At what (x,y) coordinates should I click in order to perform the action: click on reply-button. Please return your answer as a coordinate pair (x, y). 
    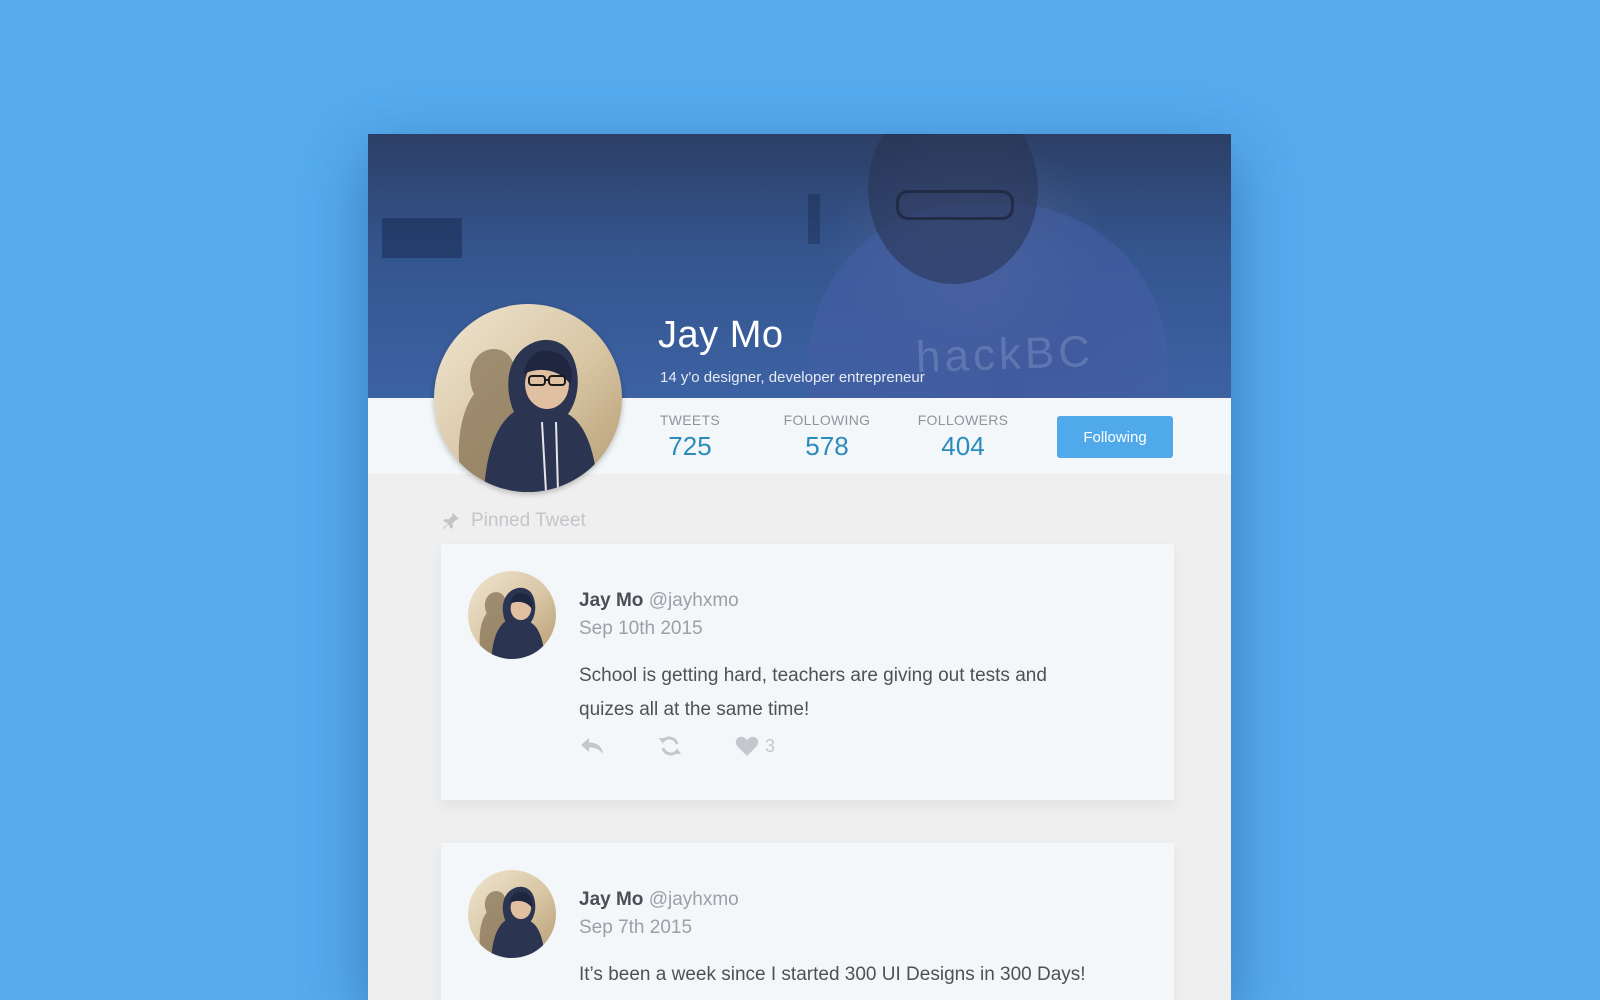
    Looking at the image, I should click on (592, 746).